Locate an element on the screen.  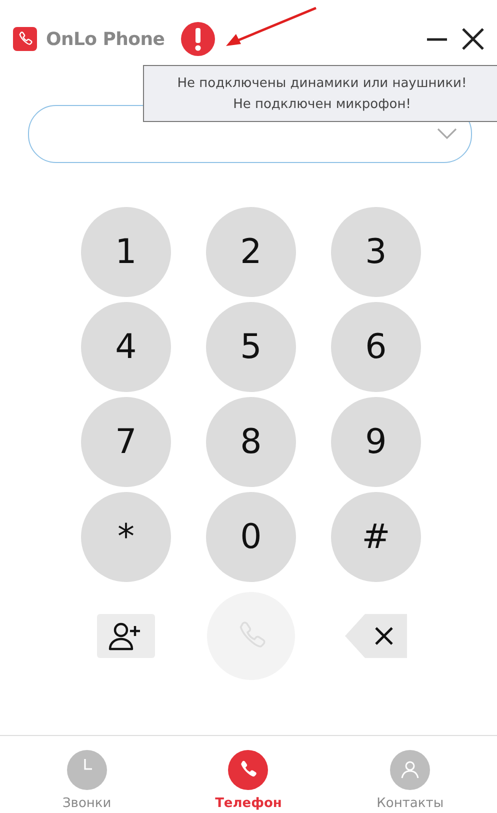
dial-key: 4 is located at coordinates (126, 347).